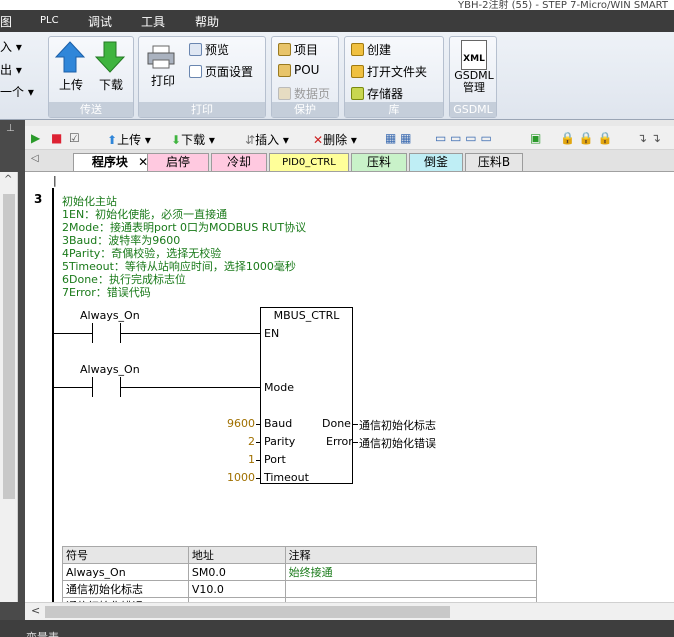 The width and height of the screenshot is (674, 637). What do you see at coordinates (238, 423) in the screenshot?
I see `value-baud: 9600` at bounding box center [238, 423].